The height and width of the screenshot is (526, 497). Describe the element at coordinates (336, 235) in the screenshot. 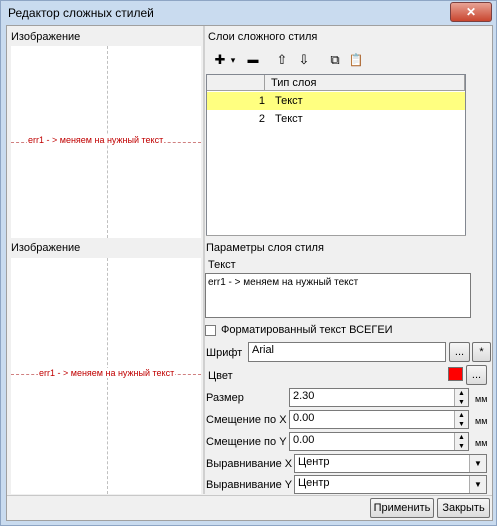

I see `horizontal-splitter` at that location.